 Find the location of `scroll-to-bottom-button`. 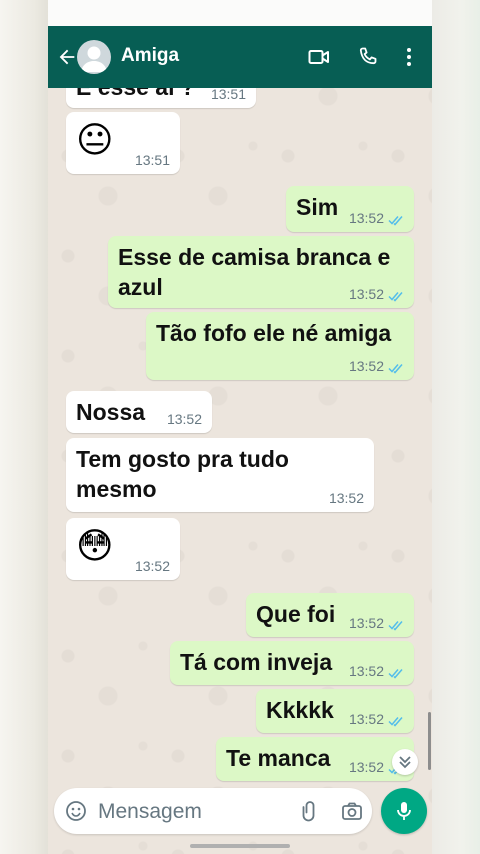

scroll-to-bottom-button is located at coordinates (405, 762).